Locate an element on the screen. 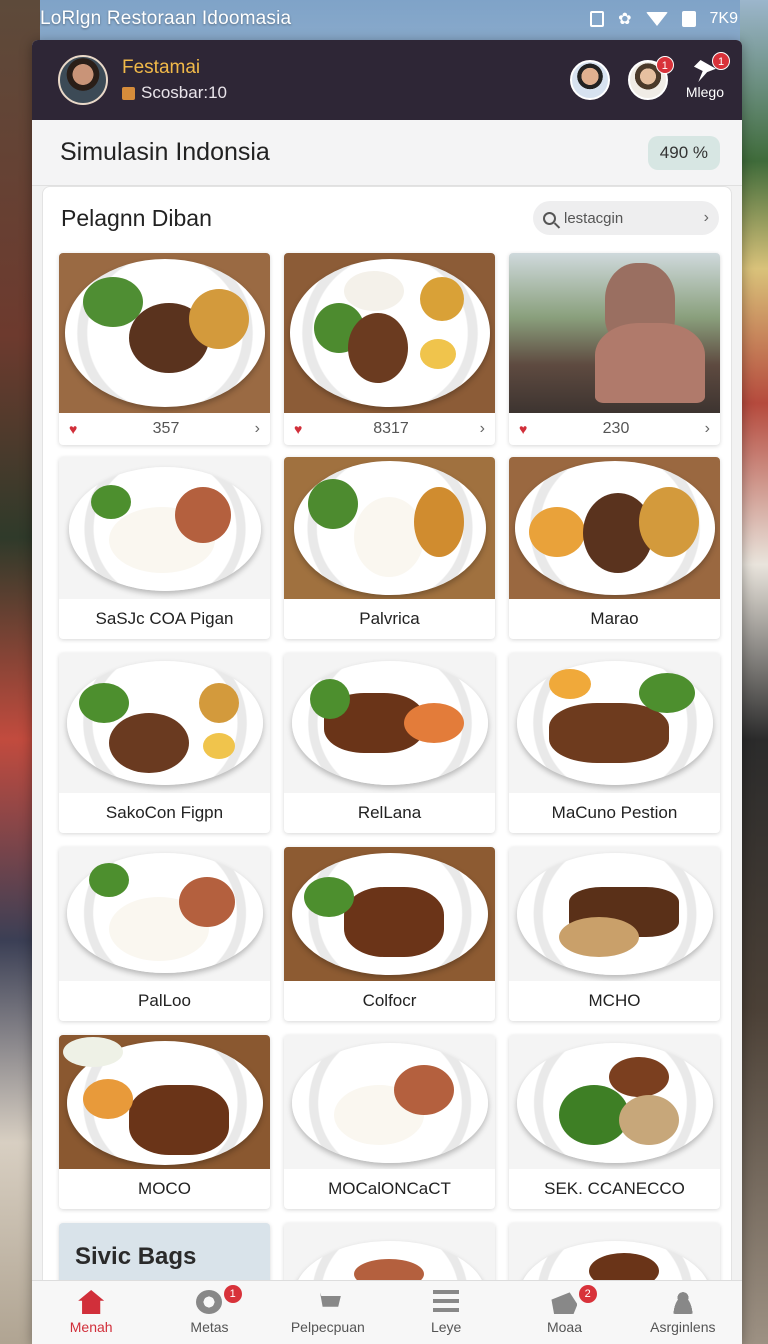  simulation-bar: Simulasin Indonsia 490 % is located at coordinates (387, 153).